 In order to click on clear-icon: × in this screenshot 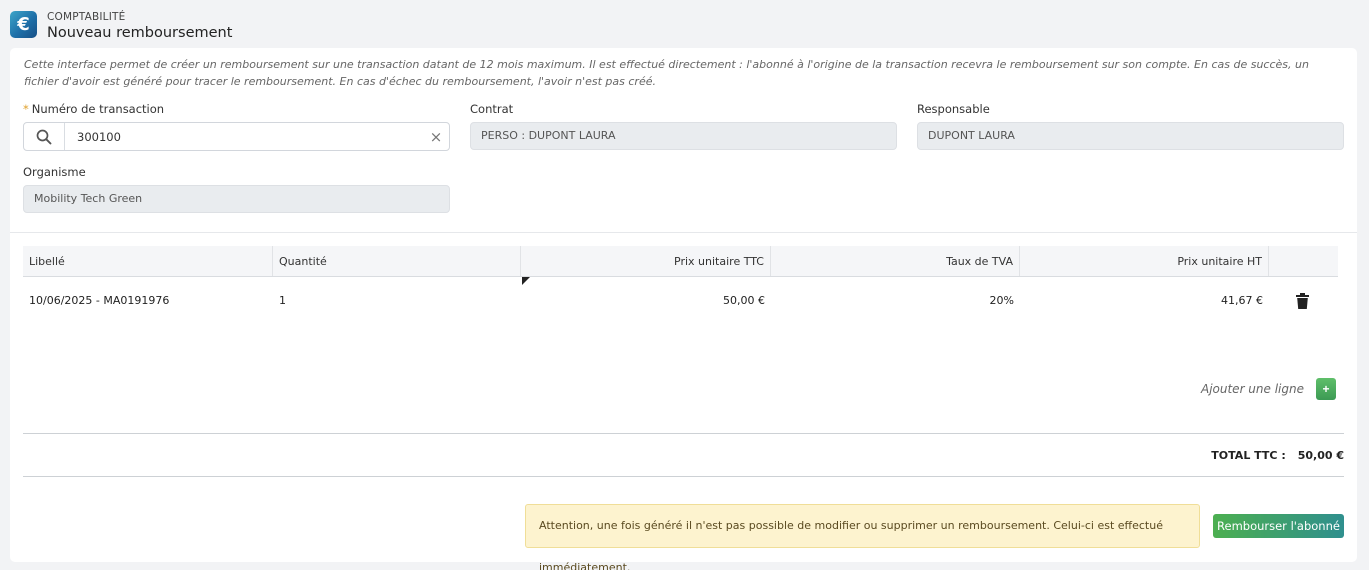, I will do `click(436, 137)`.